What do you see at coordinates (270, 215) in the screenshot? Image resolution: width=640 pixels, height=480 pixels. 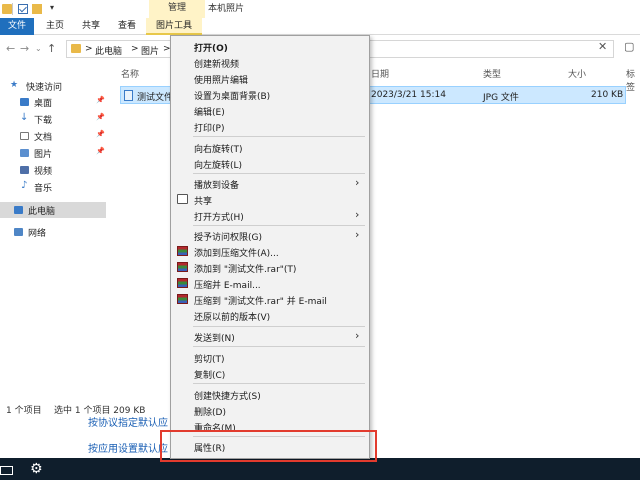 I see `menu-item-open-with: 打开方式(H) ›` at bounding box center [270, 215].